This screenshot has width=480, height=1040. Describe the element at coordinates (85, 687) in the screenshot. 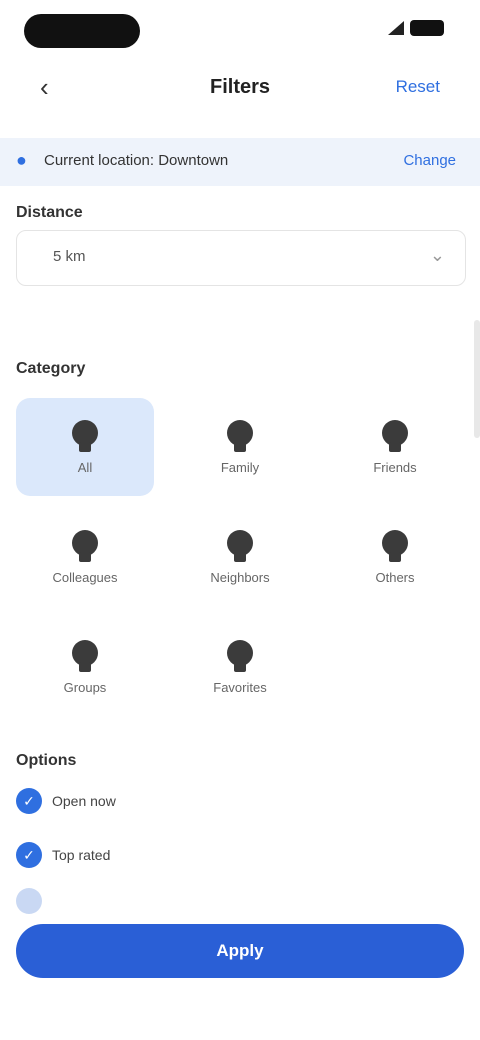

I see `tile-label: Groups` at that location.